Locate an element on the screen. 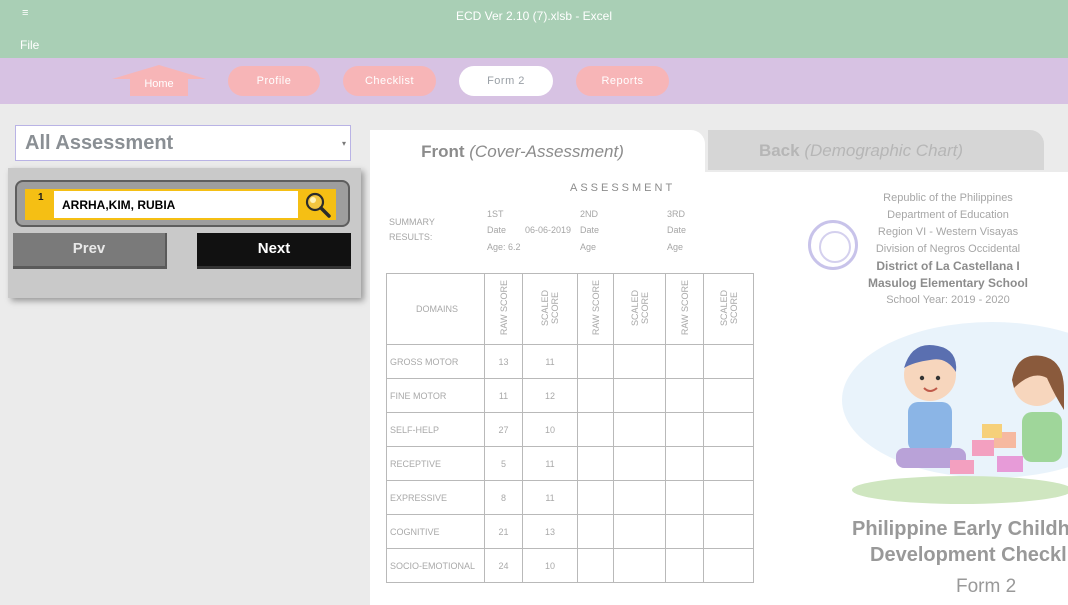  row-number: 1 is located at coordinates (41, 197).